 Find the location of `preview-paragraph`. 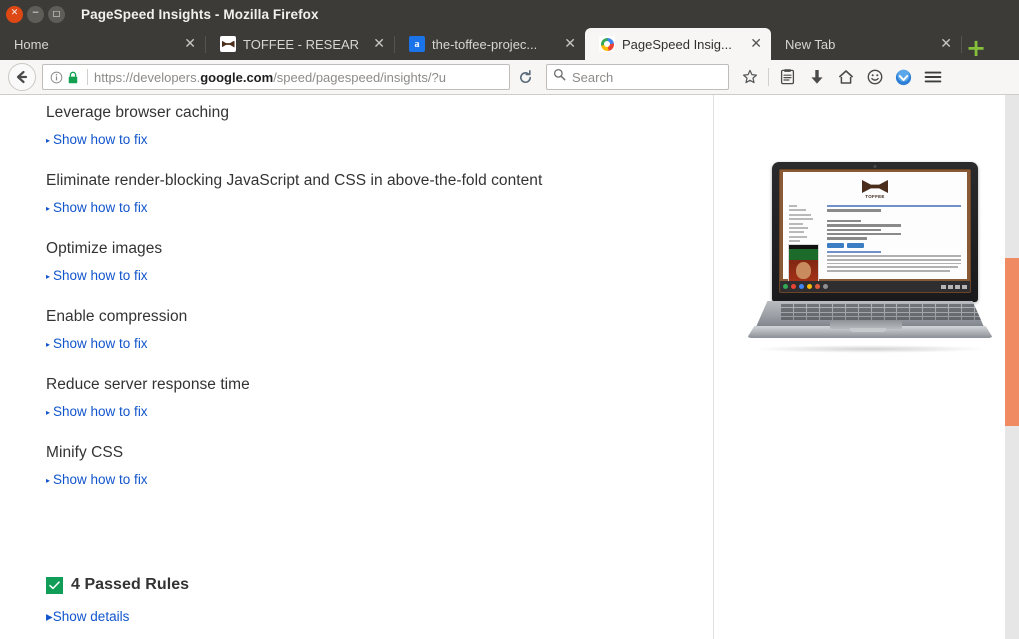

preview-paragraph is located at coordinates (894, 263).